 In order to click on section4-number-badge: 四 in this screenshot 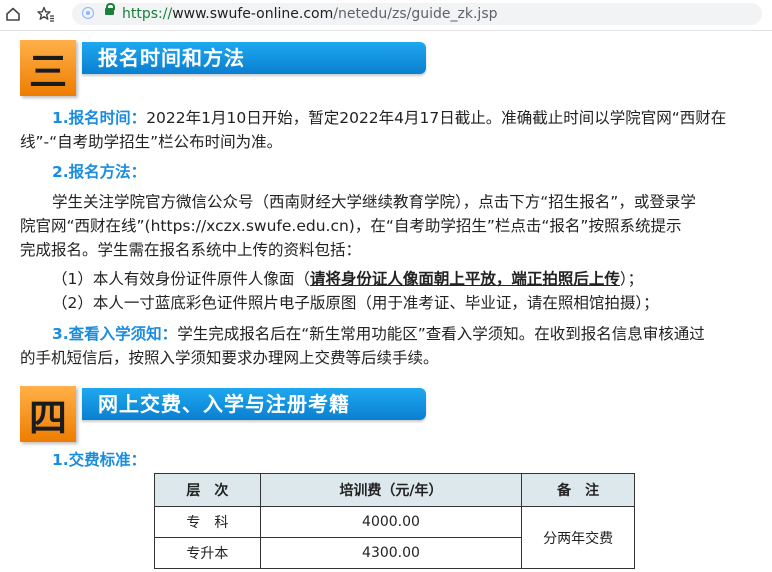, I will do `click(48, 414)`.